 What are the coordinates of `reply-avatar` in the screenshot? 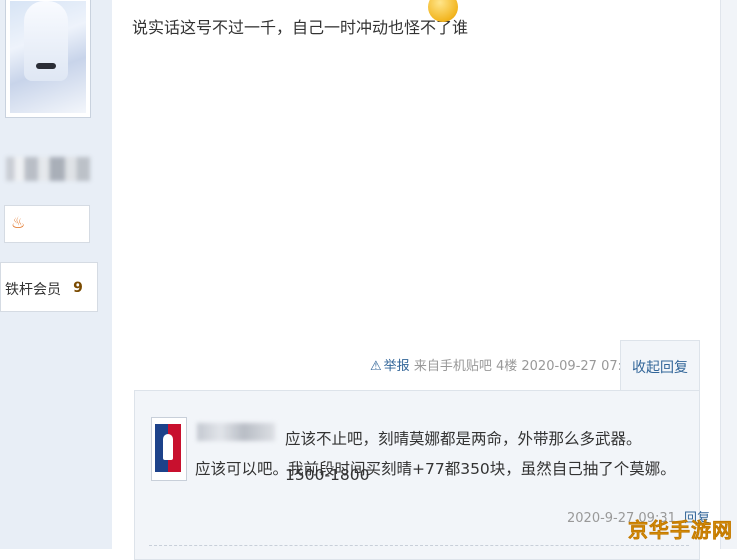 It's located at (169, 449).